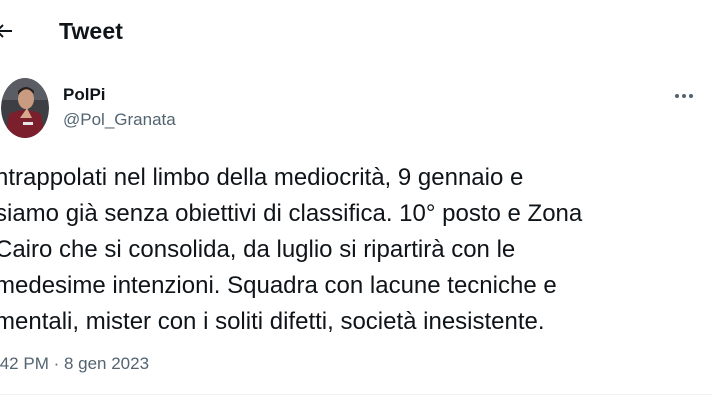  I want to click on avatar-photo, so click(25, 108).